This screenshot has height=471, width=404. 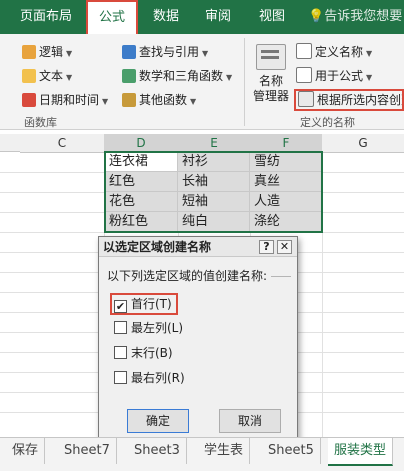 I want to click on define-name-button: 定义名称 ▼, so click(x=334, y=52).